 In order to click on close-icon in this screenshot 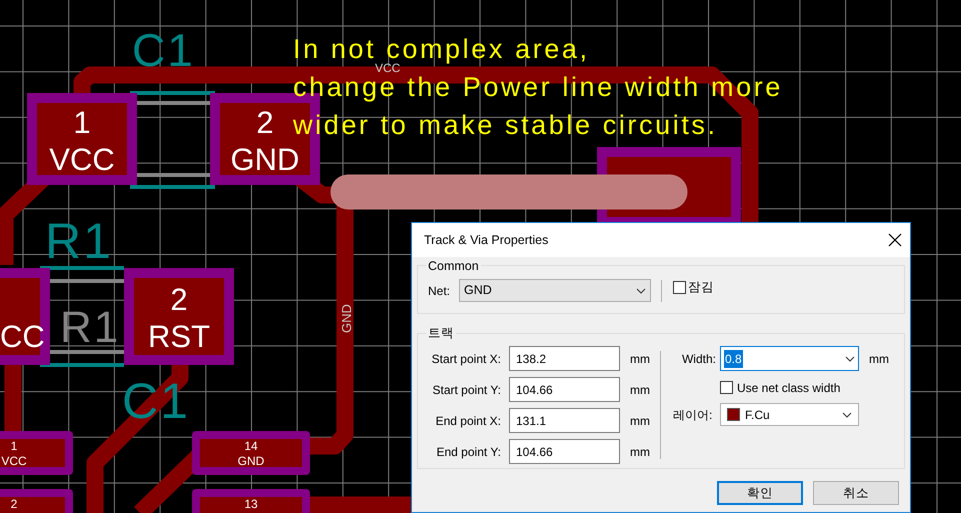, I will do `click(895, 240)`.